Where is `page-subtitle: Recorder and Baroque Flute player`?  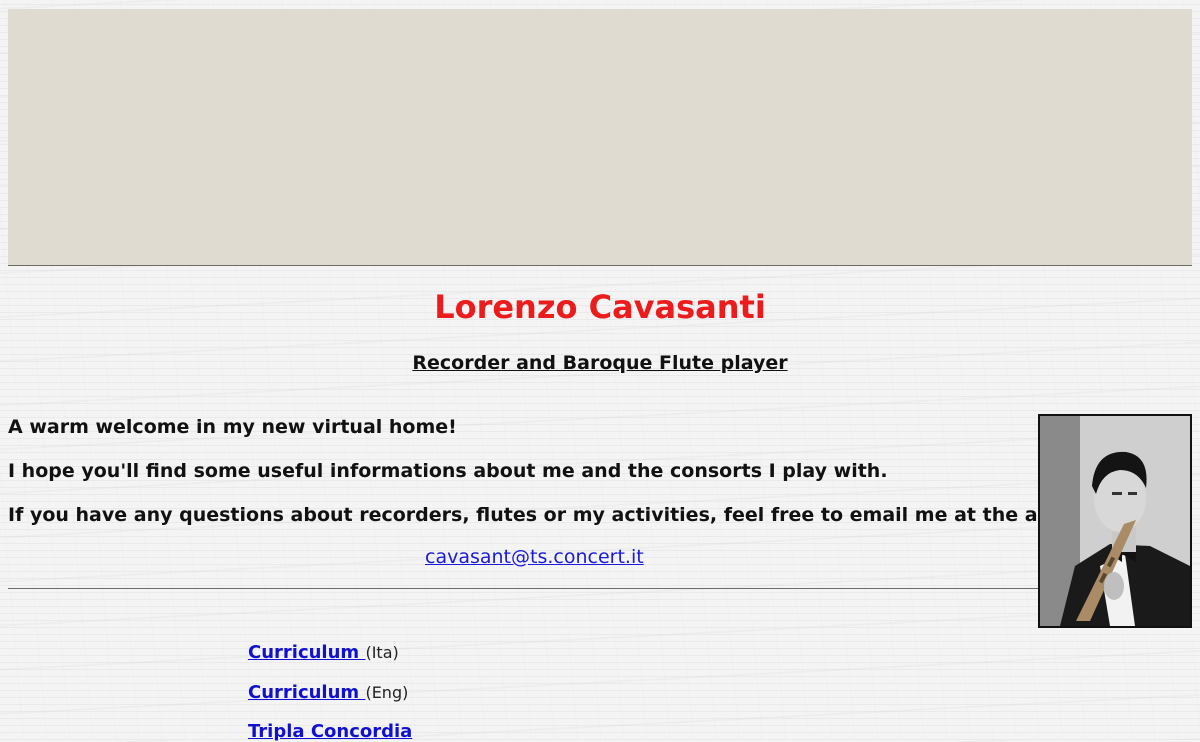 page-subtitle: Recorder and Baroque Flute player is located at coordinates (600, 363).